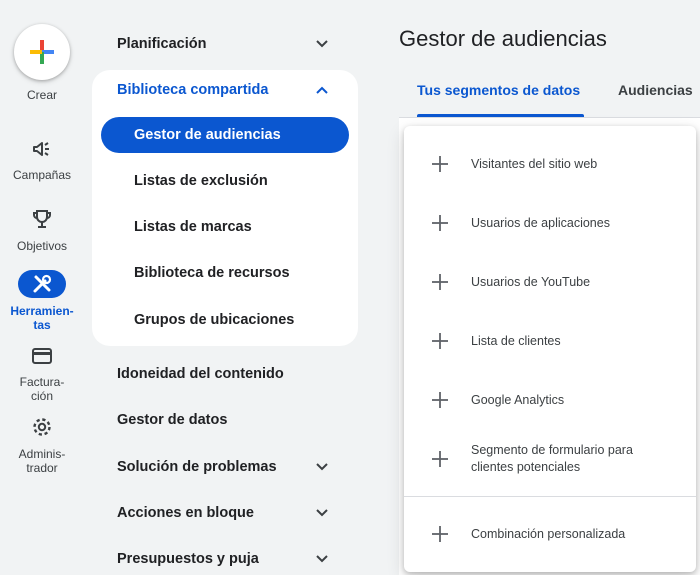  I want to click on rail-item-tools: Herramien- tas, so click(42, 318).